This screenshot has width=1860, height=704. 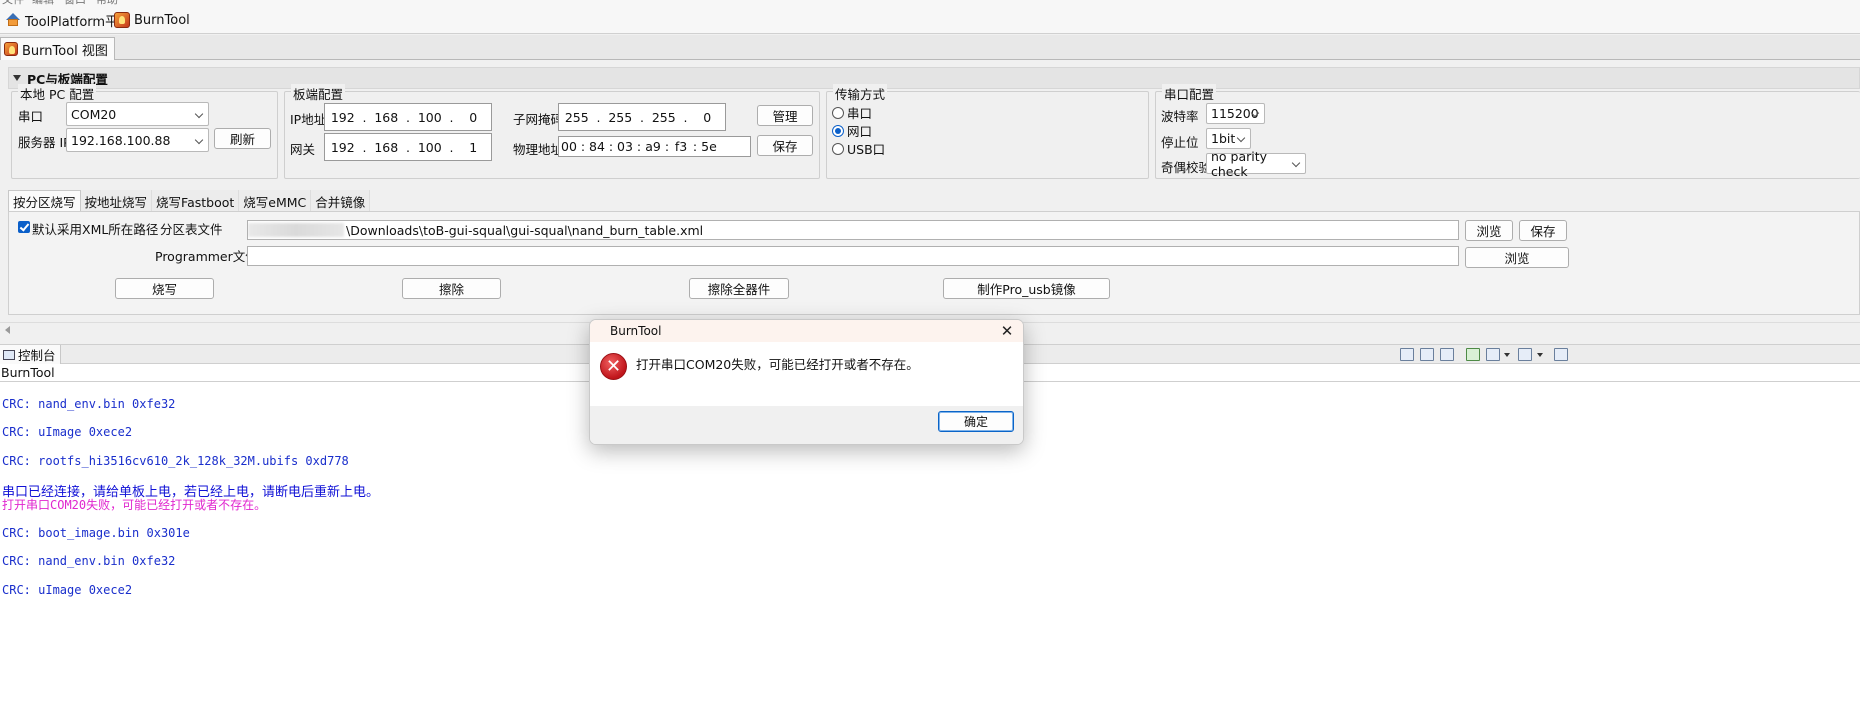 What do you see at coordinates (1026, 288) in the screenshot?
I see `make-pro-usb-image-button: 制作Pro_usb镜像` at bounding box center [1026, 288].